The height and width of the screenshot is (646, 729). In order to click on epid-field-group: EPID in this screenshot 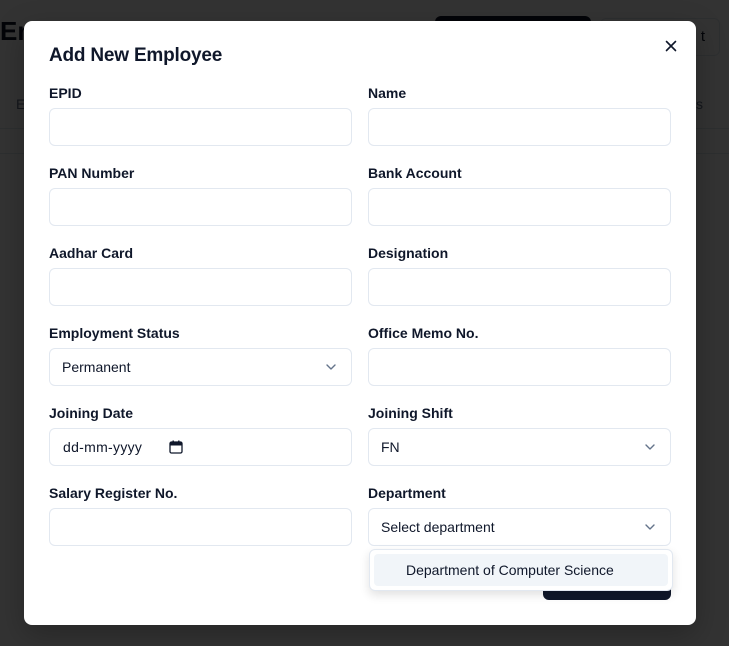, I will do `click(200, 115)`.